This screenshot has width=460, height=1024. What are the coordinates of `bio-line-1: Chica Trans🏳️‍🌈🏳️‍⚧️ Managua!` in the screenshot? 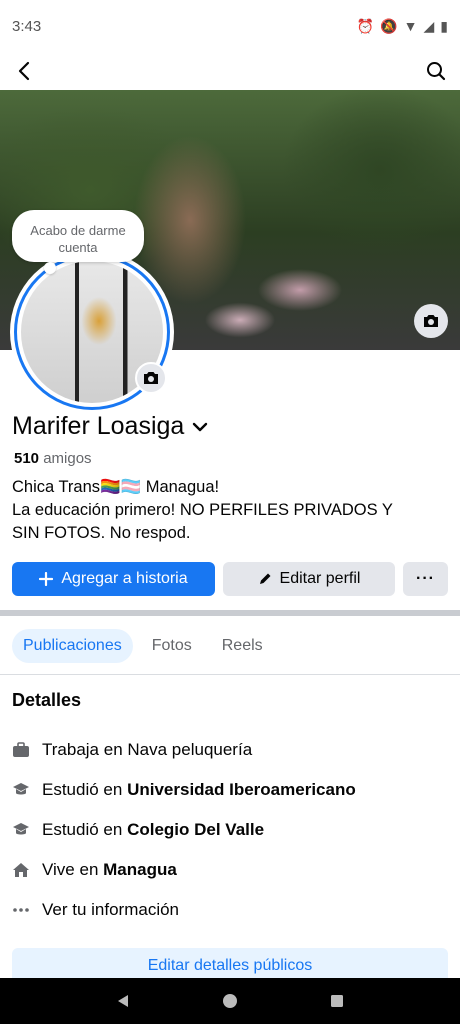 It's located at (116, 487).